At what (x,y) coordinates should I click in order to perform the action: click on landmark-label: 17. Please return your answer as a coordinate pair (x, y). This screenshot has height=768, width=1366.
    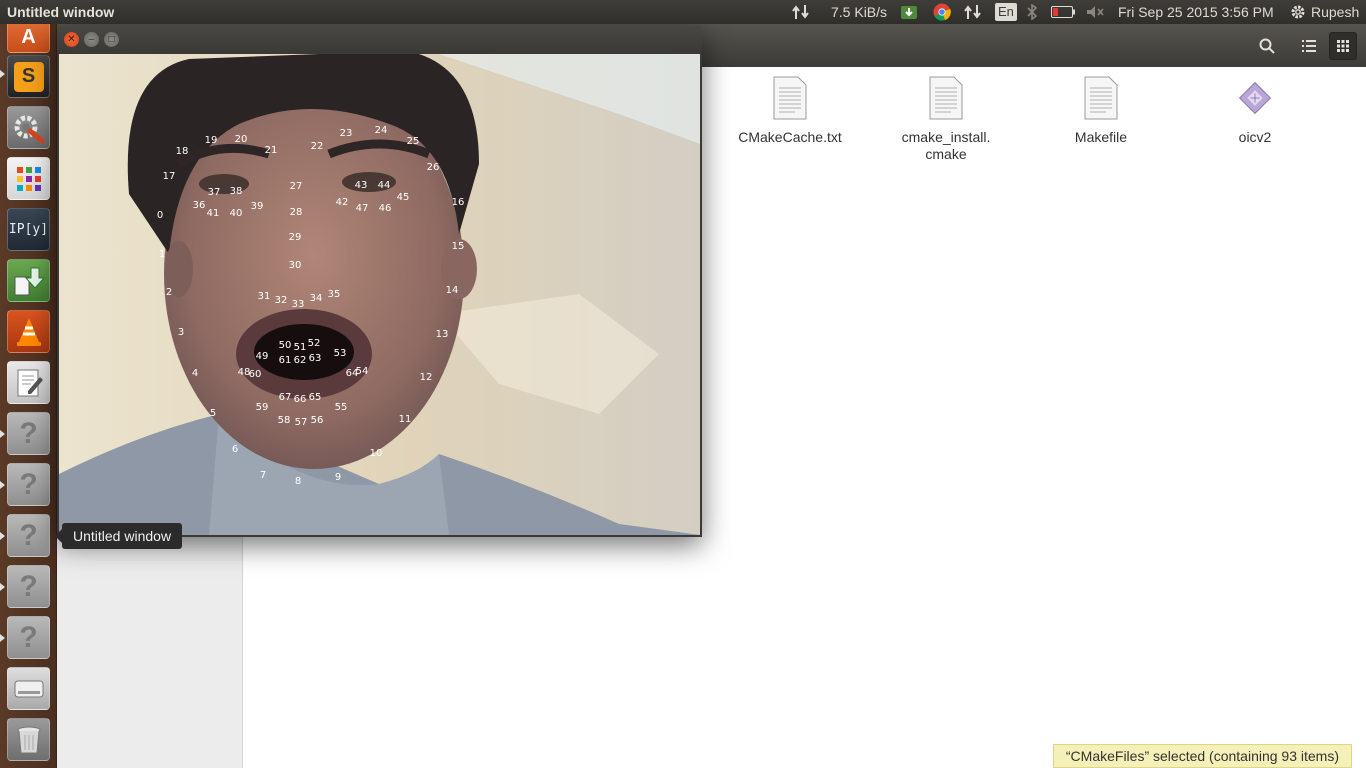
    Looking at the image, I should click on (169, 176).